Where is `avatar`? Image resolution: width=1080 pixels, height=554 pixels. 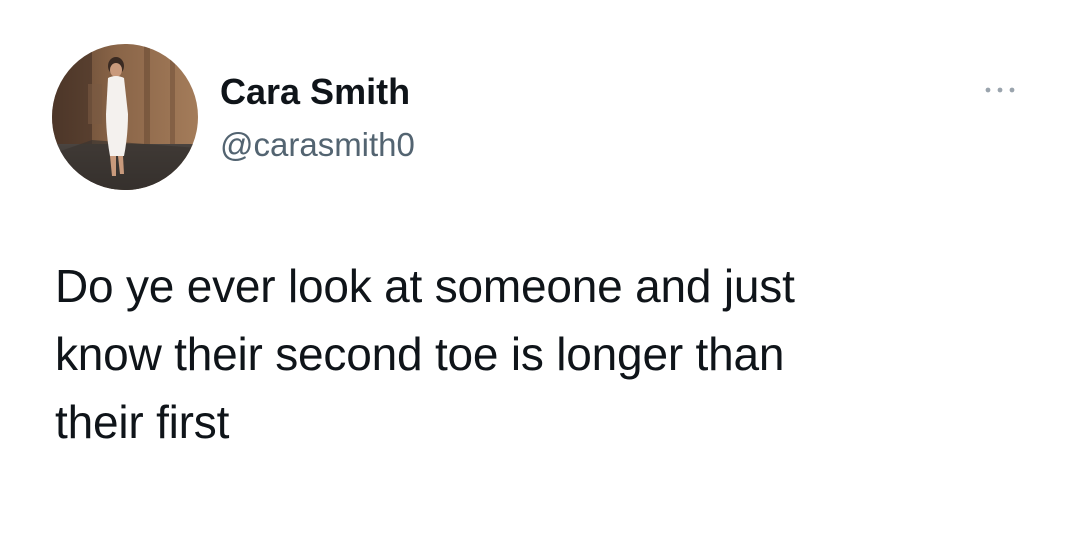 avatar is located at coordinates (125, 117).